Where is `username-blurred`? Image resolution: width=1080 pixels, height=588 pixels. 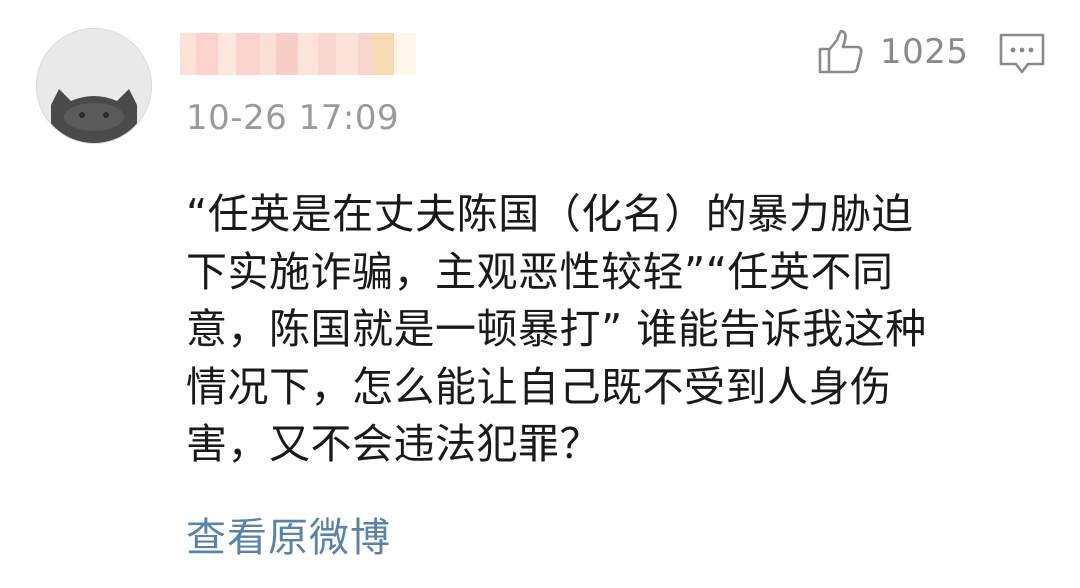 username-blurred is located at coordinates (298, 54).